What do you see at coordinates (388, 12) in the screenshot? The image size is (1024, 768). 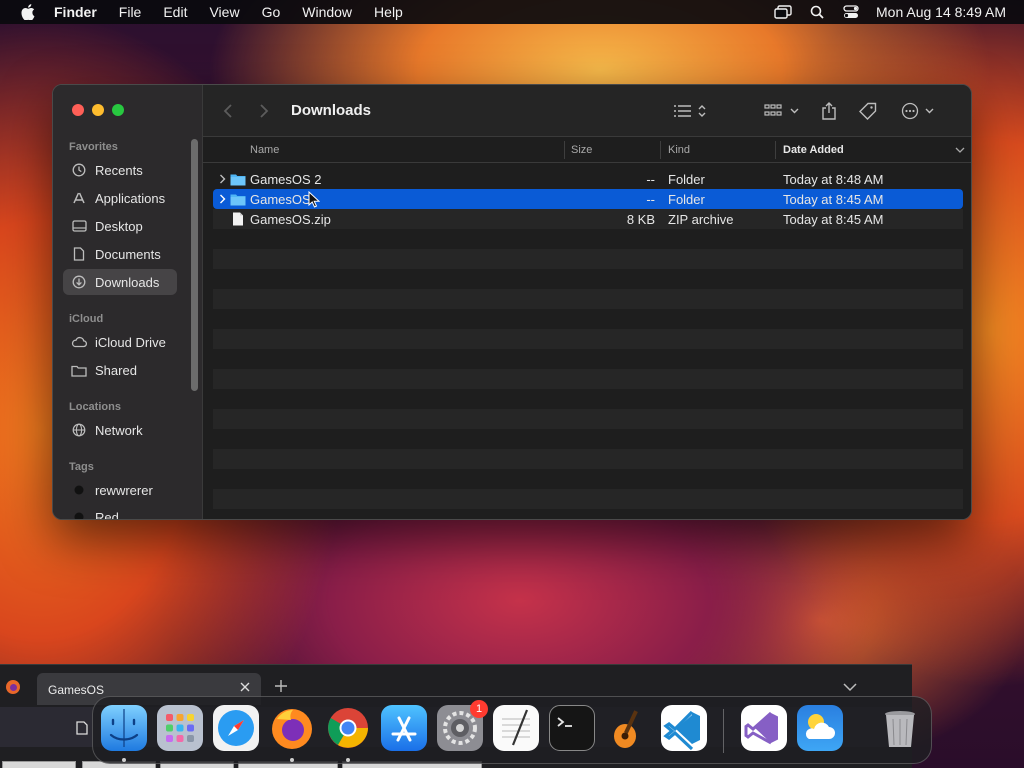 I see `menu-help: Help` at bounding box center [388, 12].